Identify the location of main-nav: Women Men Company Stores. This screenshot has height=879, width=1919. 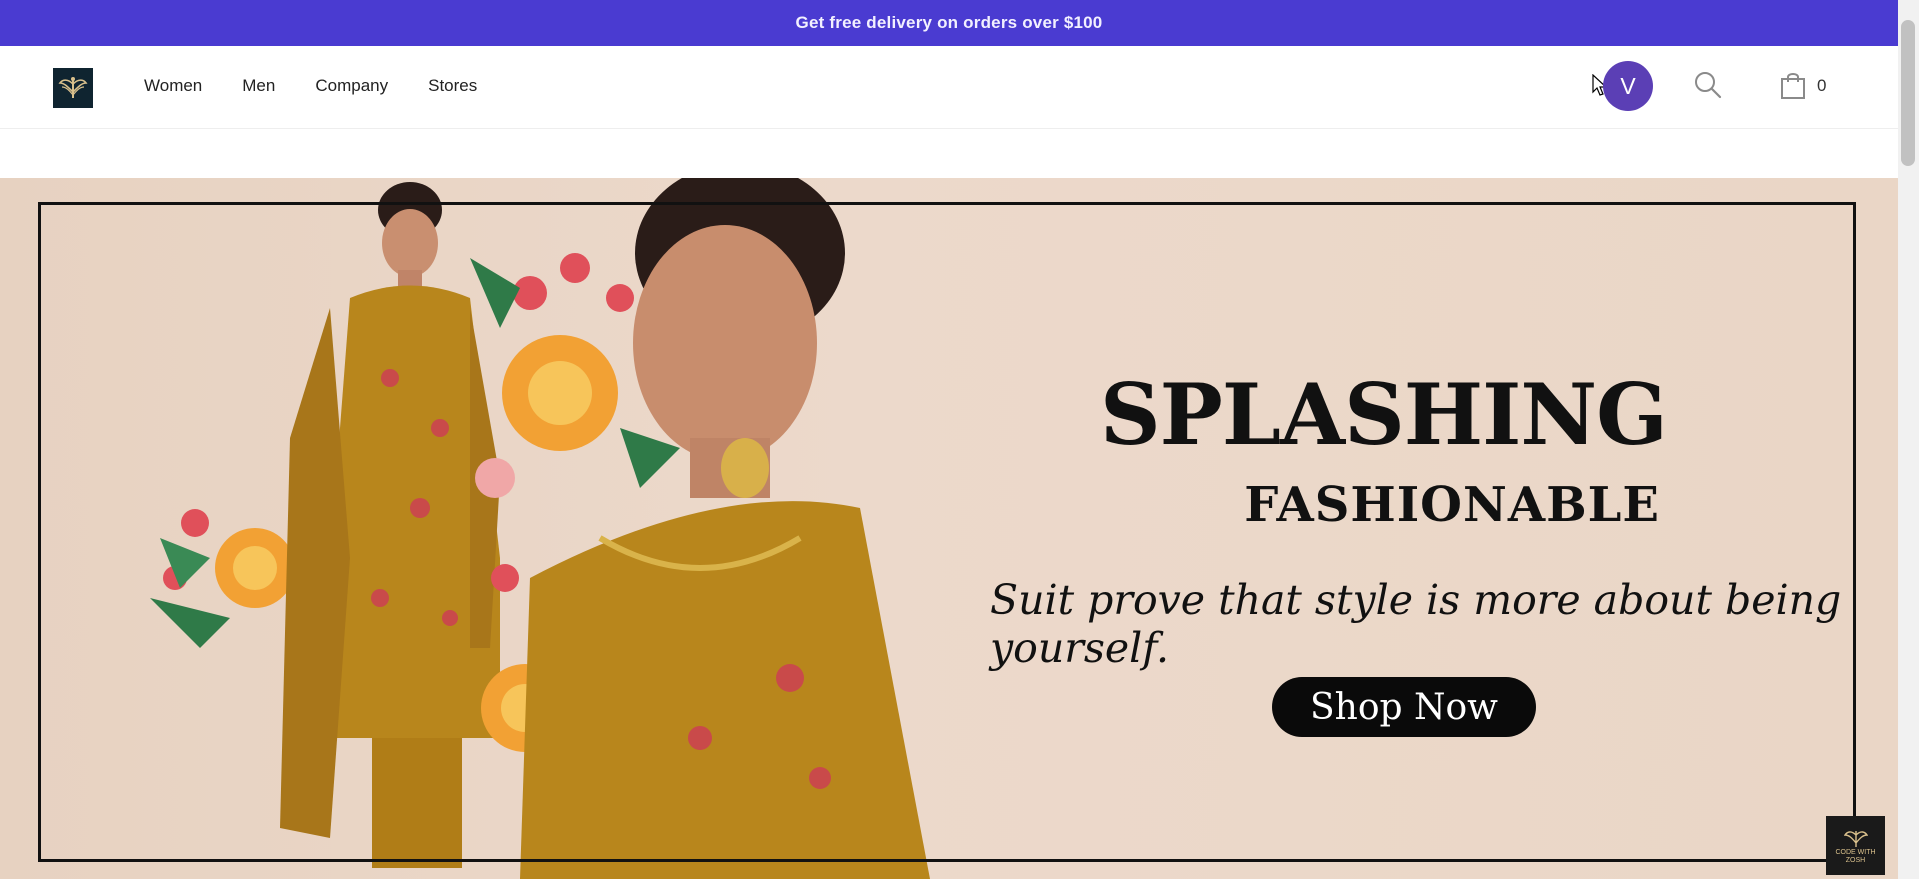
(330, 86).